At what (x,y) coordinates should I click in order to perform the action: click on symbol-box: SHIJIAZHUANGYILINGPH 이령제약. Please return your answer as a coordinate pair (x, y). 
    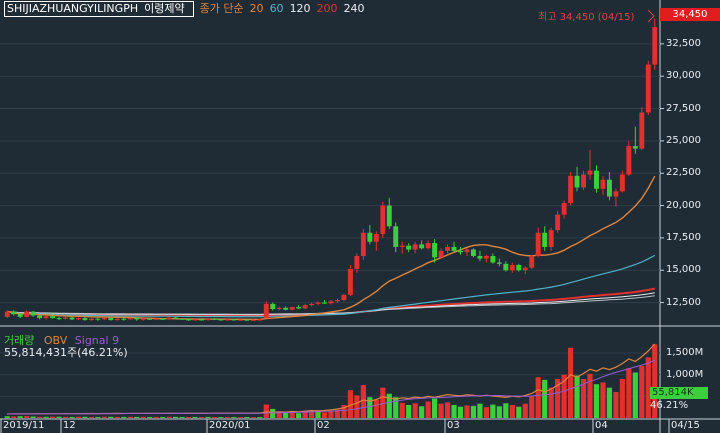
    Looking at the image, I should click on (99, 9).